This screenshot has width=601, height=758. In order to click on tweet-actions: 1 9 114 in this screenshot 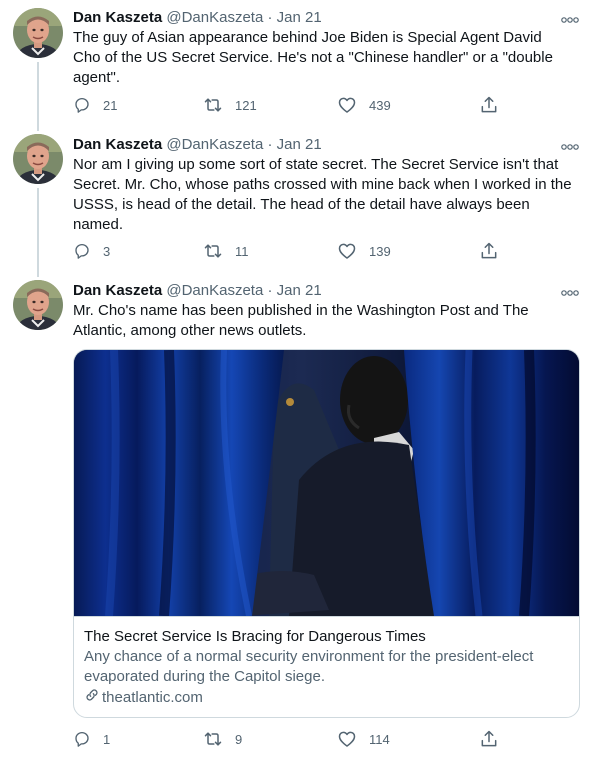, I will do `click(288, 739)`.